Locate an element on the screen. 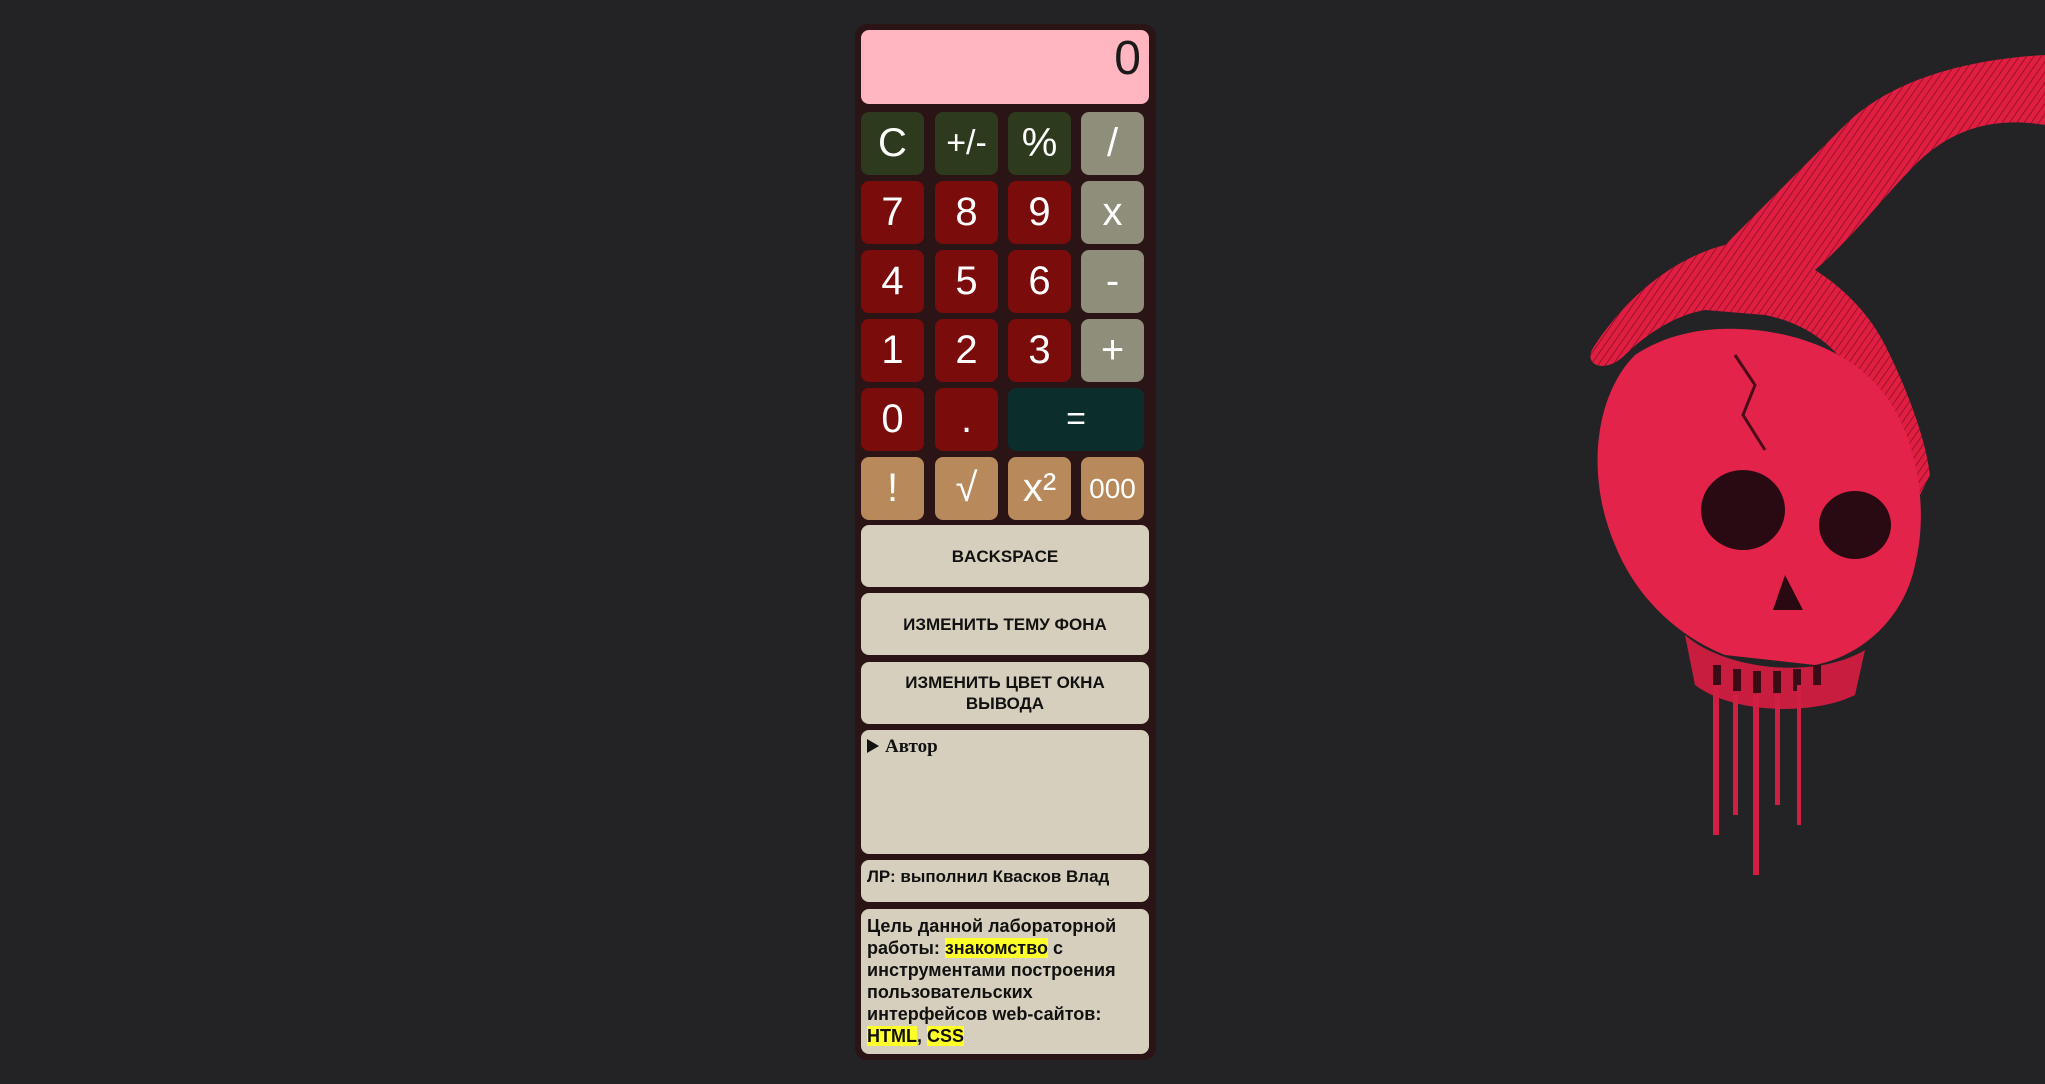 Image resolution: width=2045 pixels, height=1084 pixels. multiply-button: x is located at coordinates (1112, 212).